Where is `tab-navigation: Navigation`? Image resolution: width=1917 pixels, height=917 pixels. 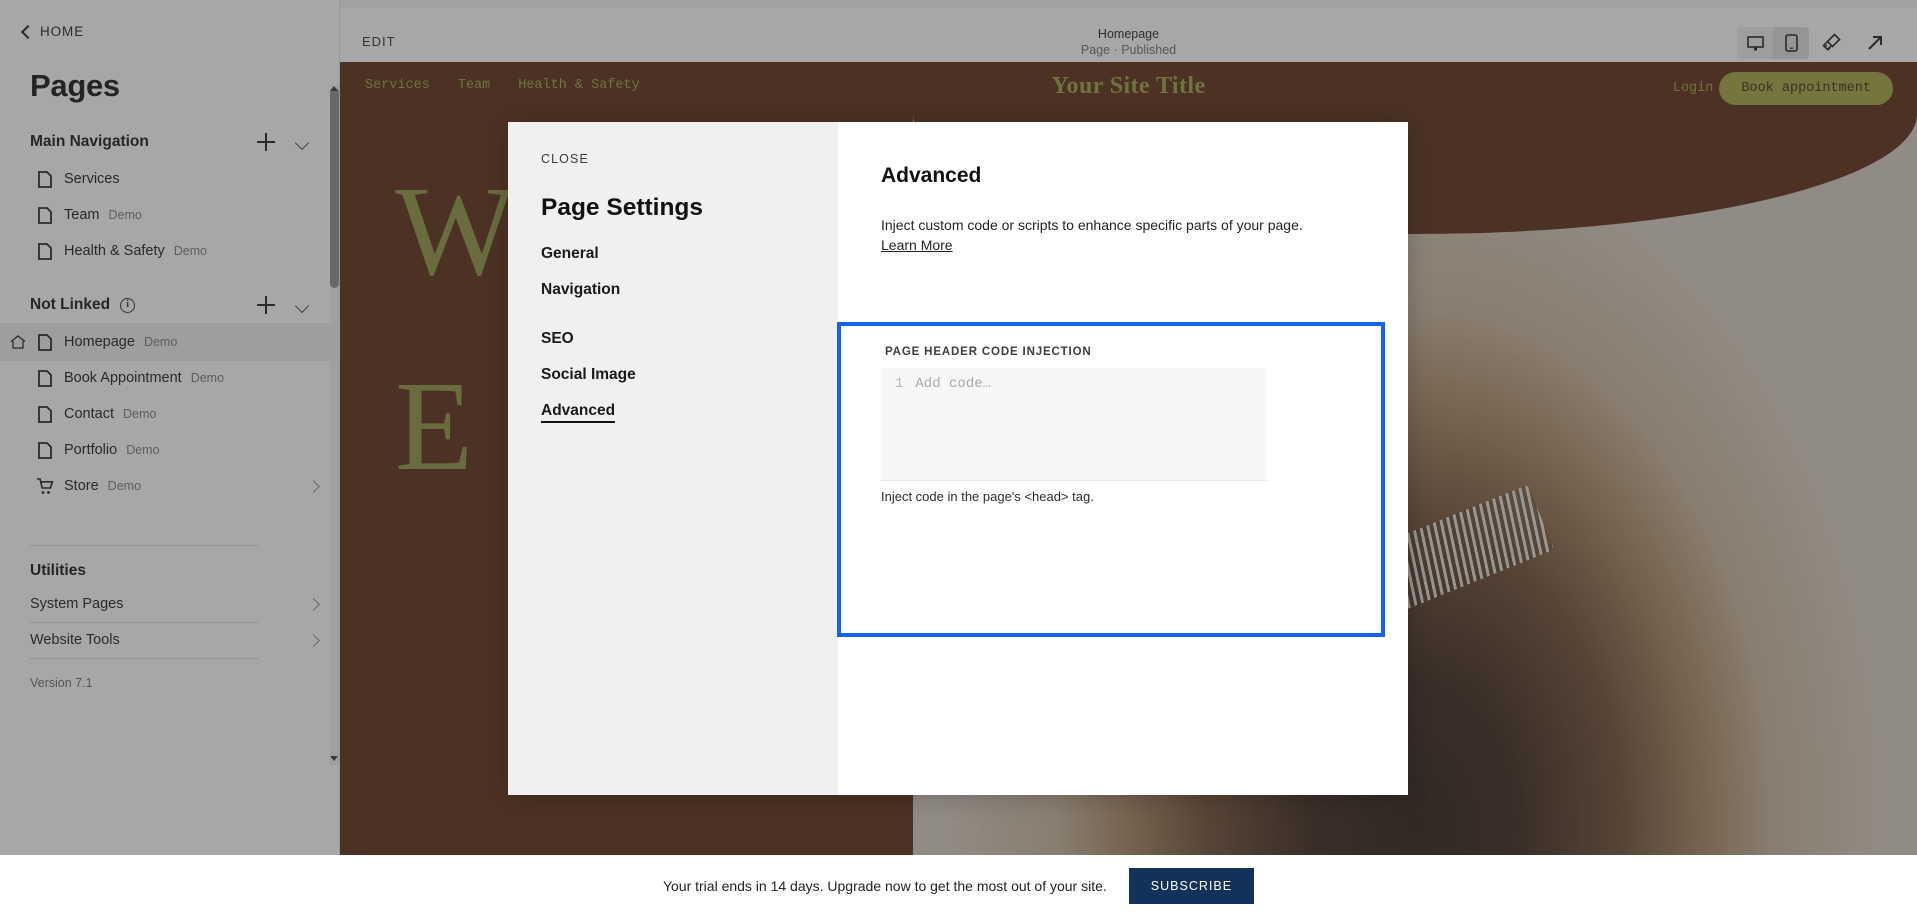 tab-navigation: Navigation is located at coordinates (580, 290).